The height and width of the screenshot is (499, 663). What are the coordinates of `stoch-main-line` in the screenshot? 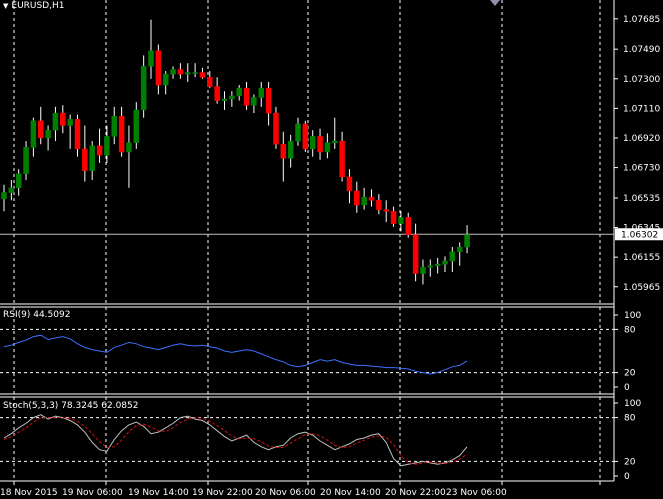 It's located at (235, 440).